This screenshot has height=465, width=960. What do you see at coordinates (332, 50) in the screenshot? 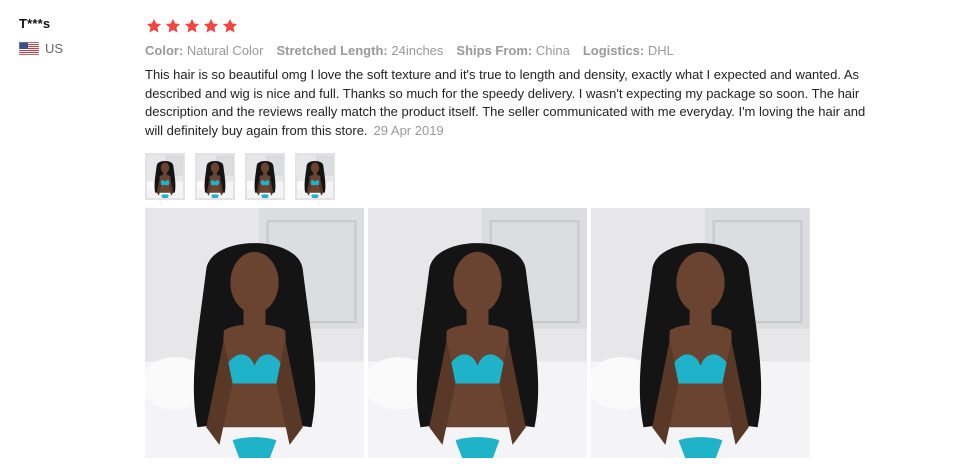
I see `attribute-label: Stretched Length:` at bounding box center [332, 50].